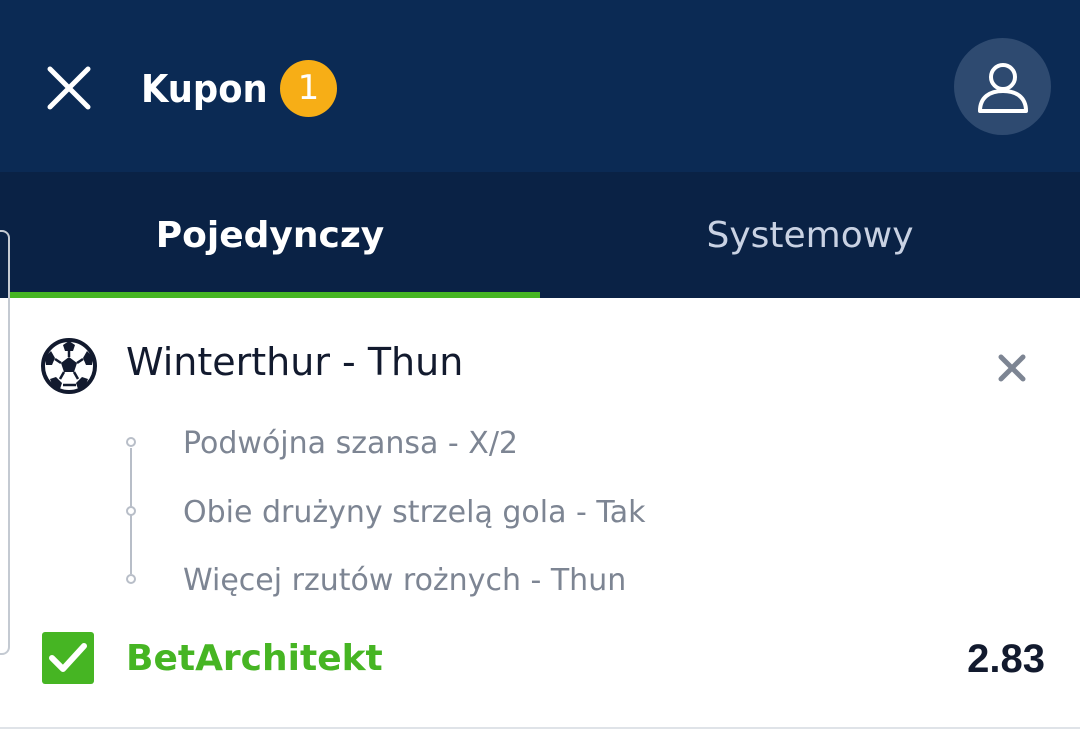 Image resolution: width=1080 pixels, height=739 pixels. Describe the element at coordinates (270, 235) in the screenshot. I see `tab-single: Pojedynczy` at that location.